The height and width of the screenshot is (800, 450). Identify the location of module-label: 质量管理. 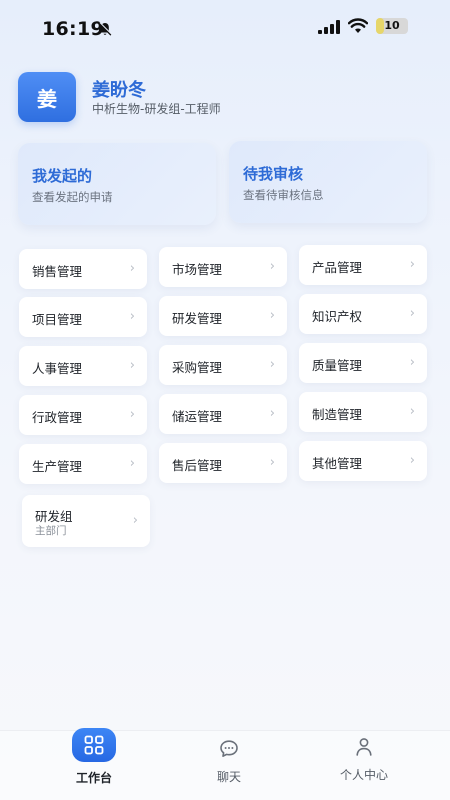
(337, 365).